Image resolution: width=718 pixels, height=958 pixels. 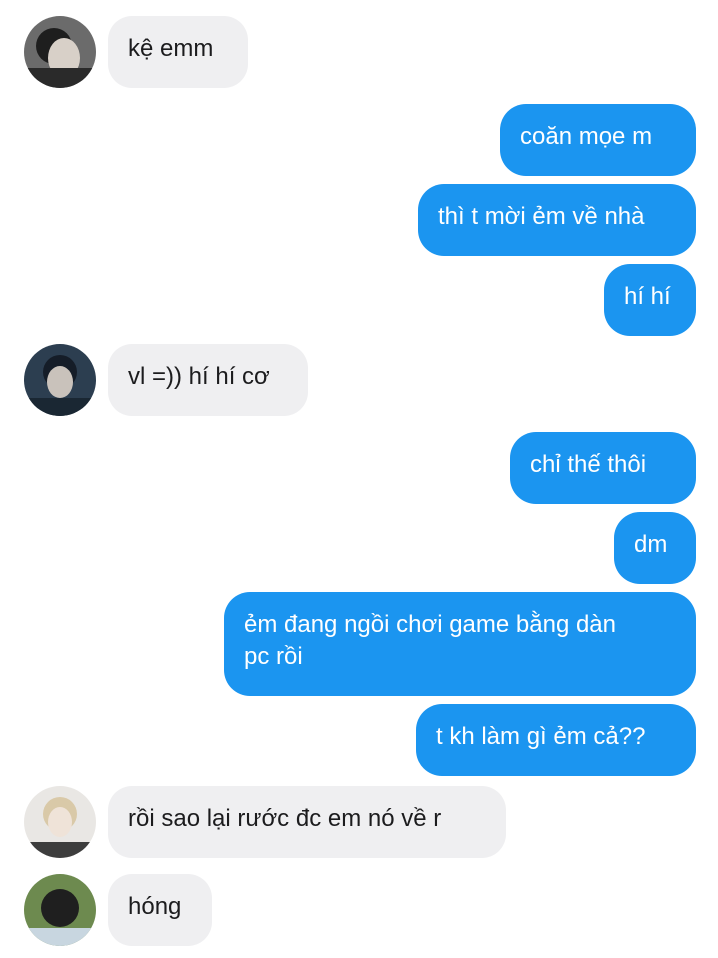 What do you see at coordinates (556, 740) in the screenshot?
I see `message-bubble-outgoing: t kh làm gì ẻm cả??` at bounding box center [556, 740].